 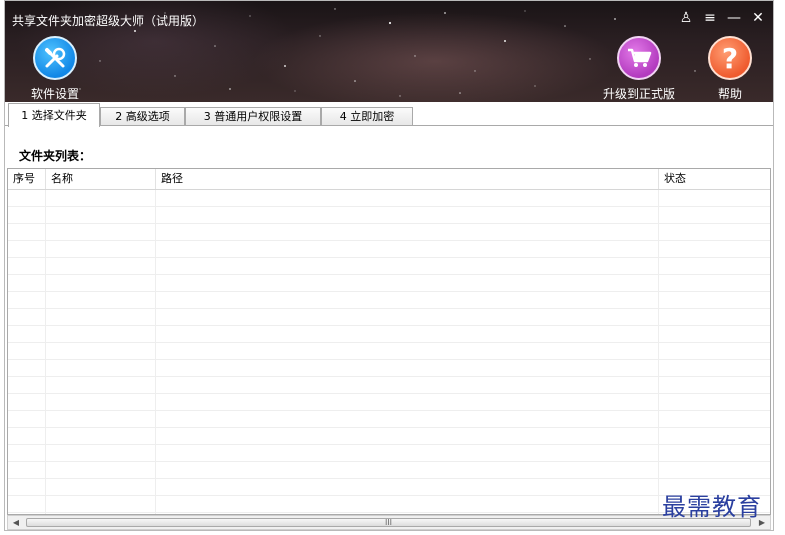 I want to click on upgrade-label: 升级到正式版, so click(x=638, y=94).